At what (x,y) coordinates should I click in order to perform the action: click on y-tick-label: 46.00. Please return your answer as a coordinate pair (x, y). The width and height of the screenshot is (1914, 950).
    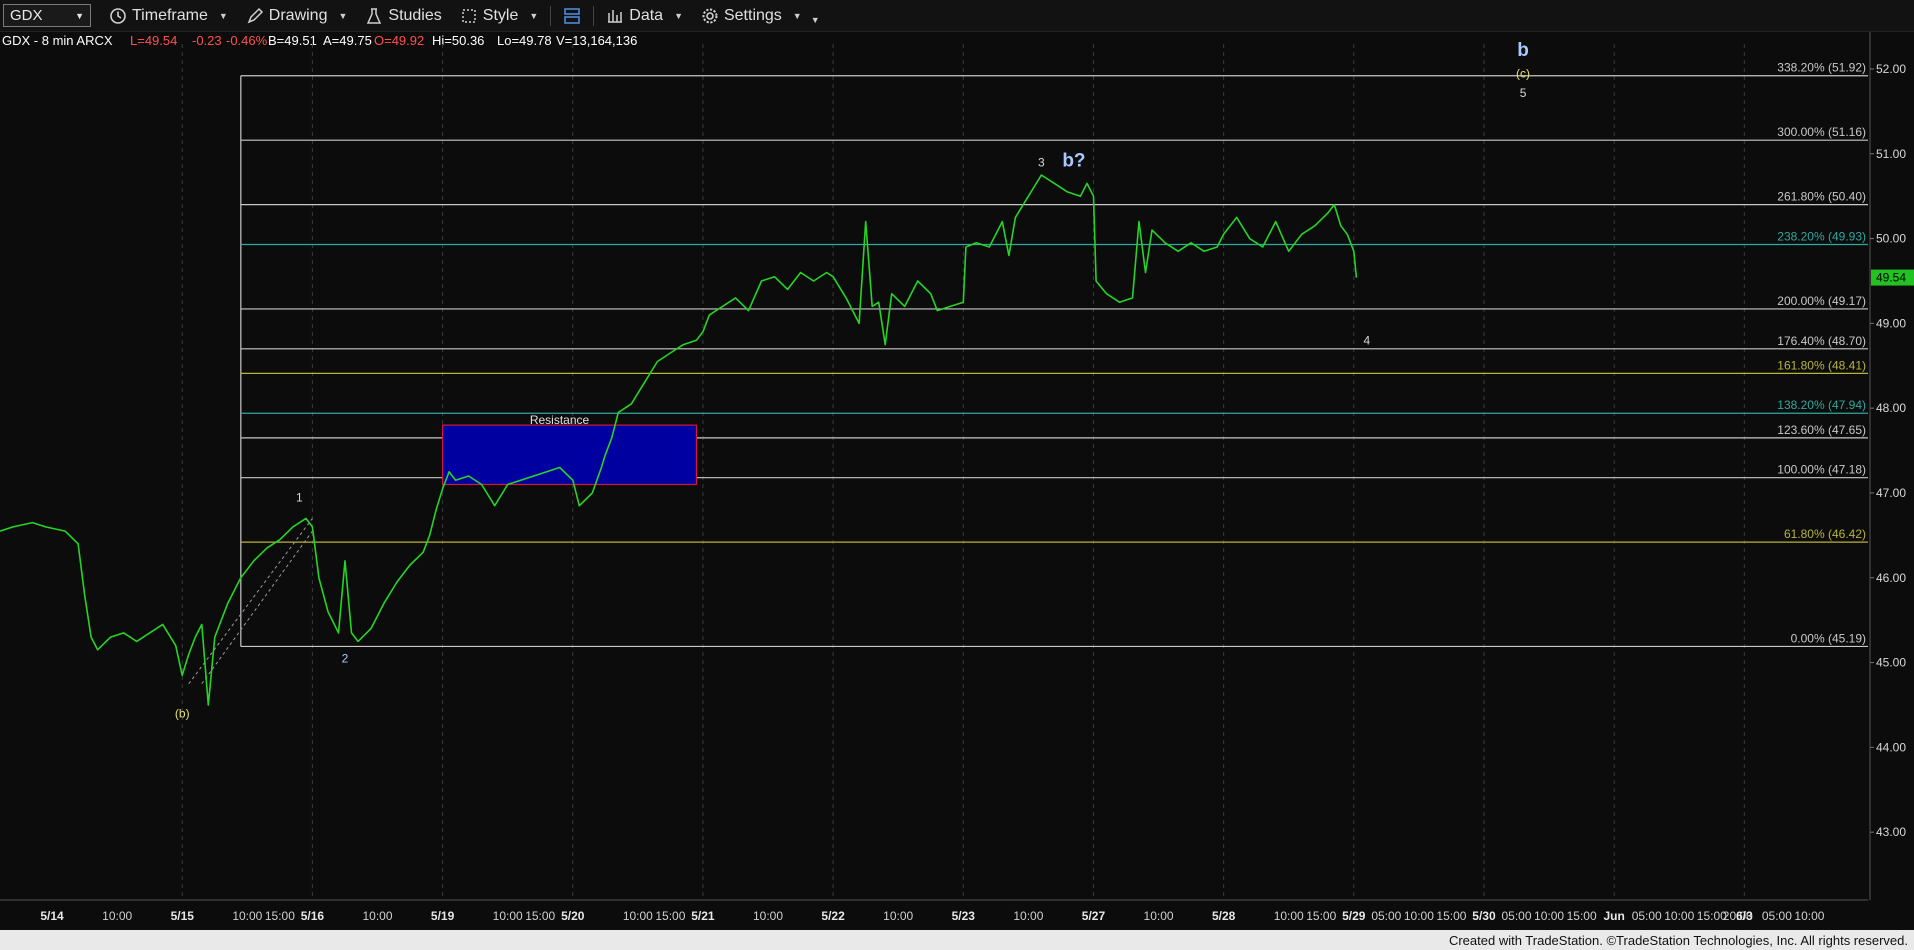
    Looking at the image, I should click on (1891, 578).